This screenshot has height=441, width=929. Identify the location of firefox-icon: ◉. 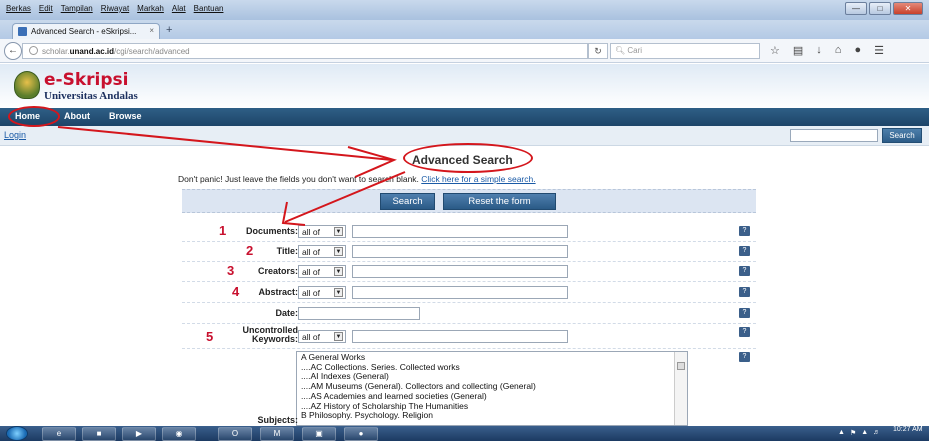
(179, 434).